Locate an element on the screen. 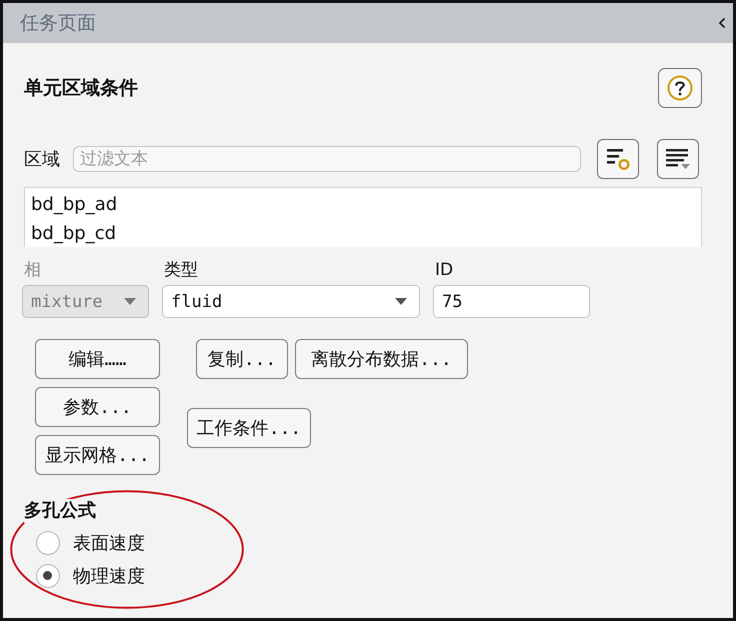  field-label: 相 is located at coordinates (32, 270).